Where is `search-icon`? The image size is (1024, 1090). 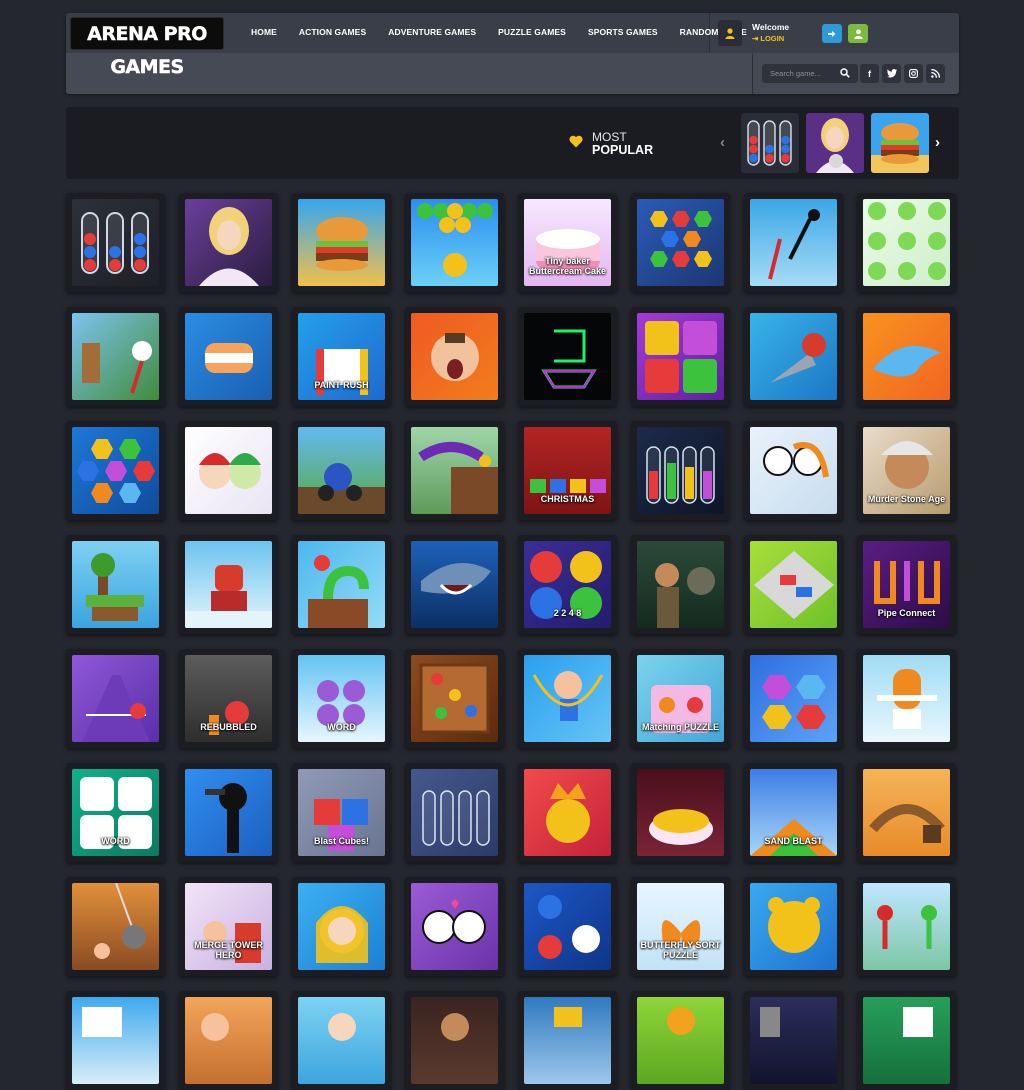
search-icon is located at coordinates (845, 73).